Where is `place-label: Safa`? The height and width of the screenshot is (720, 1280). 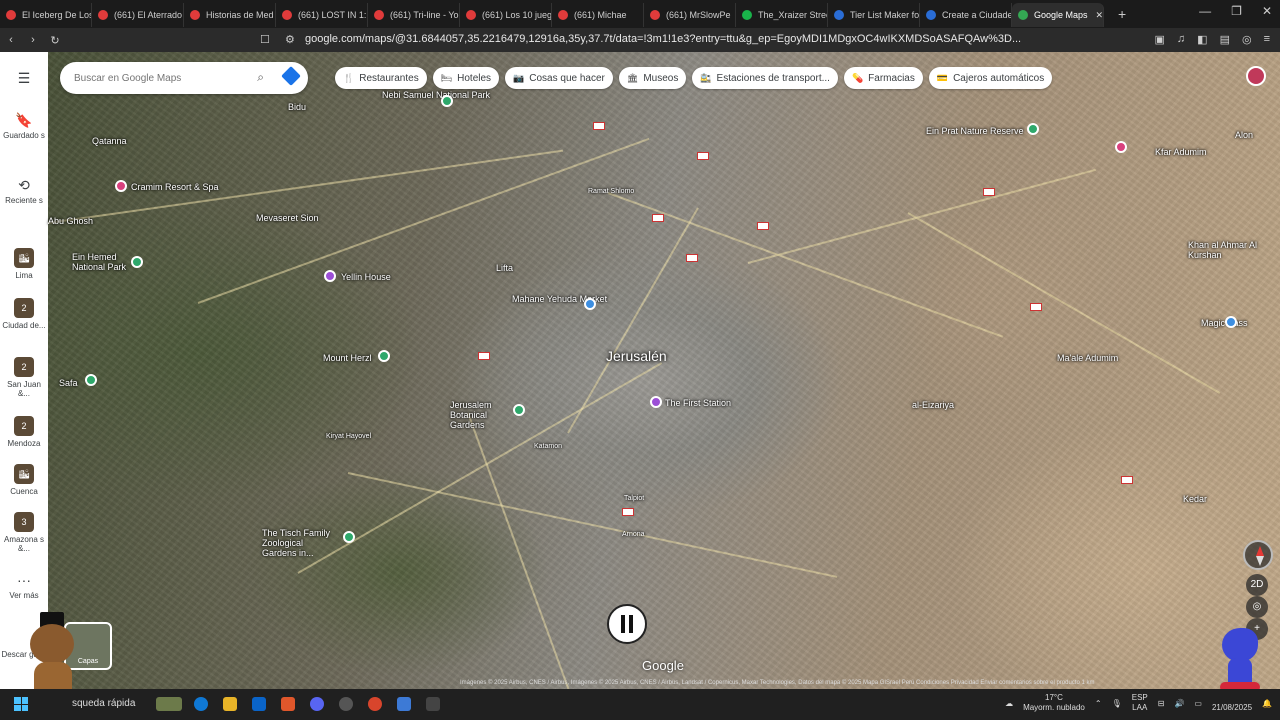
place-label: Safa is located at coordinates (68, 383).